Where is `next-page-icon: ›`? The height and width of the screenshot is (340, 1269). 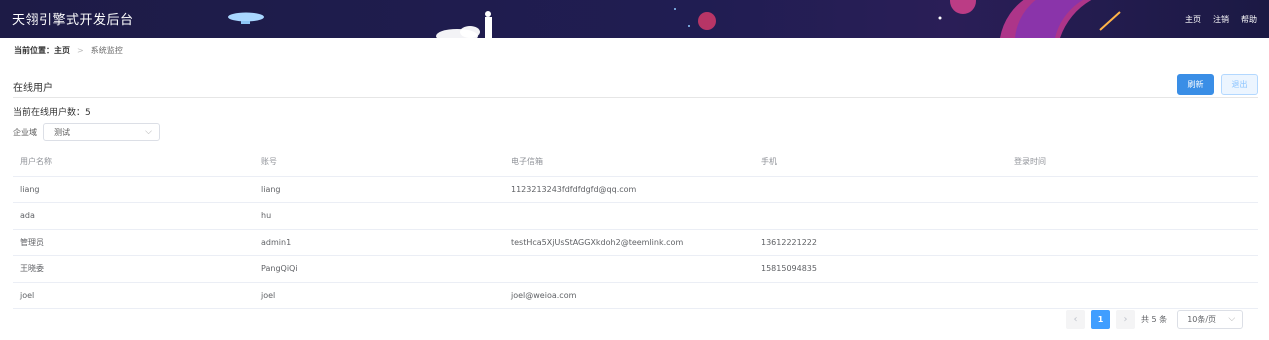
next-page-icon: › is located at coordinates (1125, 319).